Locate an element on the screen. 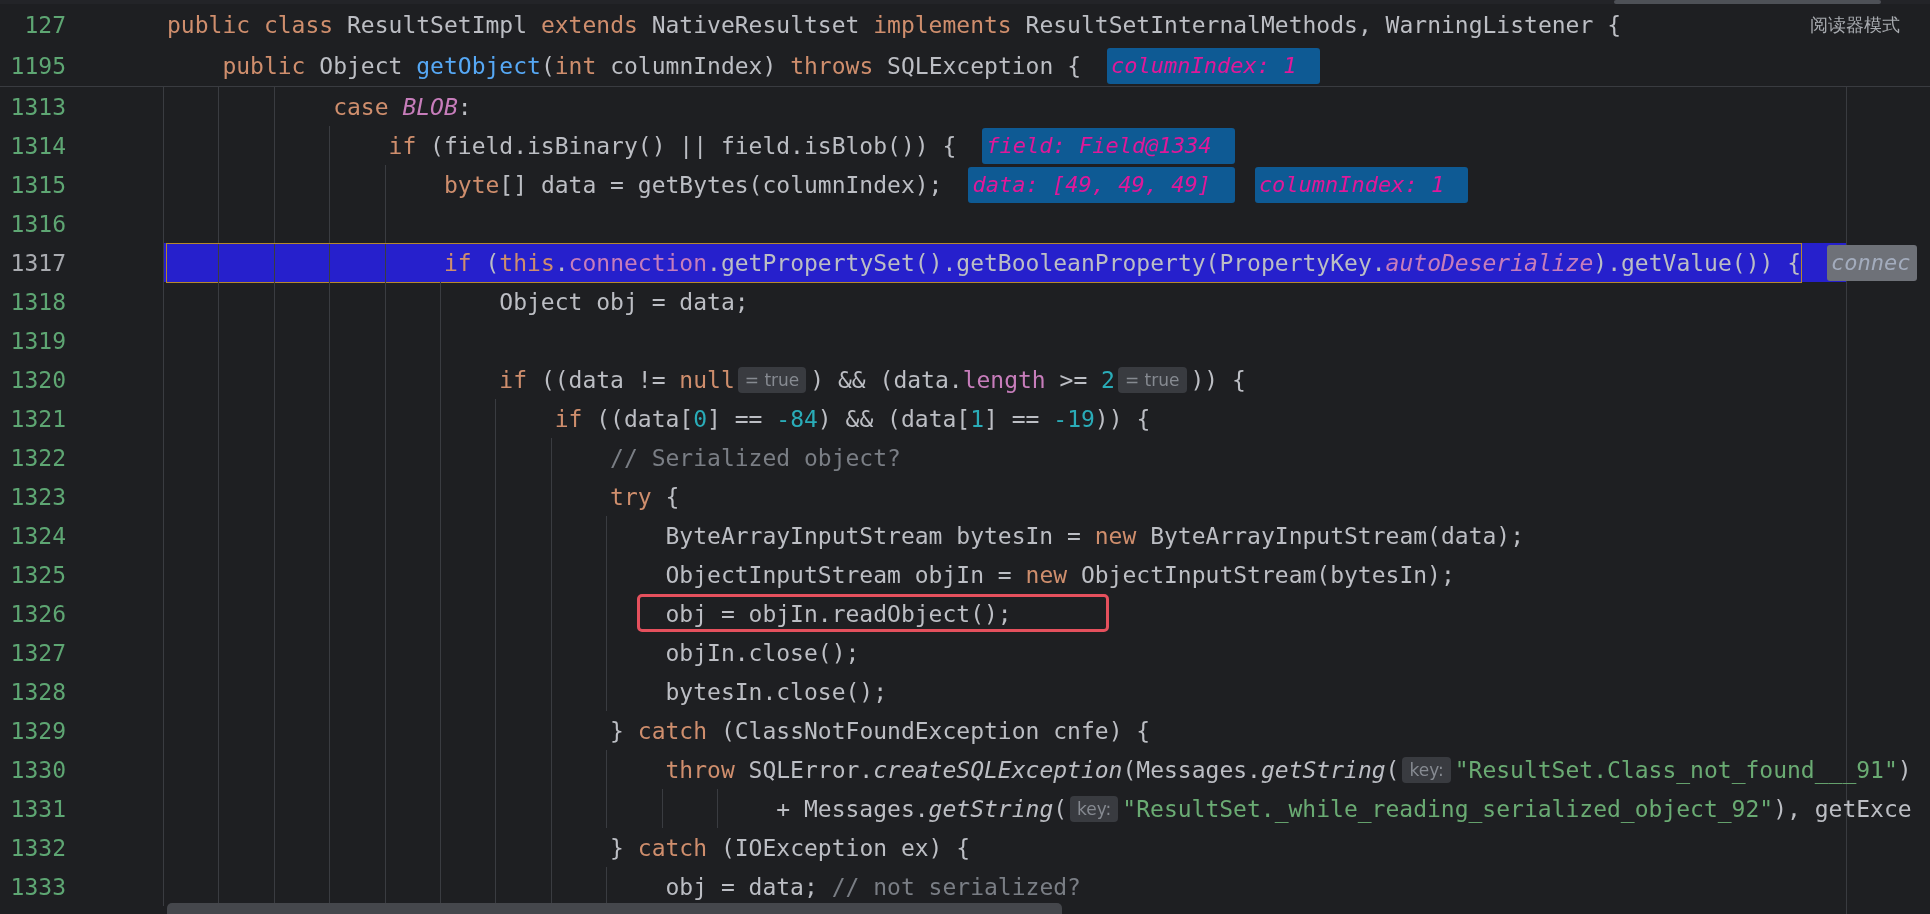 The height and width of the screenshot is (914, 1930). line-number: 1325 is located at coordinates (37, 574).